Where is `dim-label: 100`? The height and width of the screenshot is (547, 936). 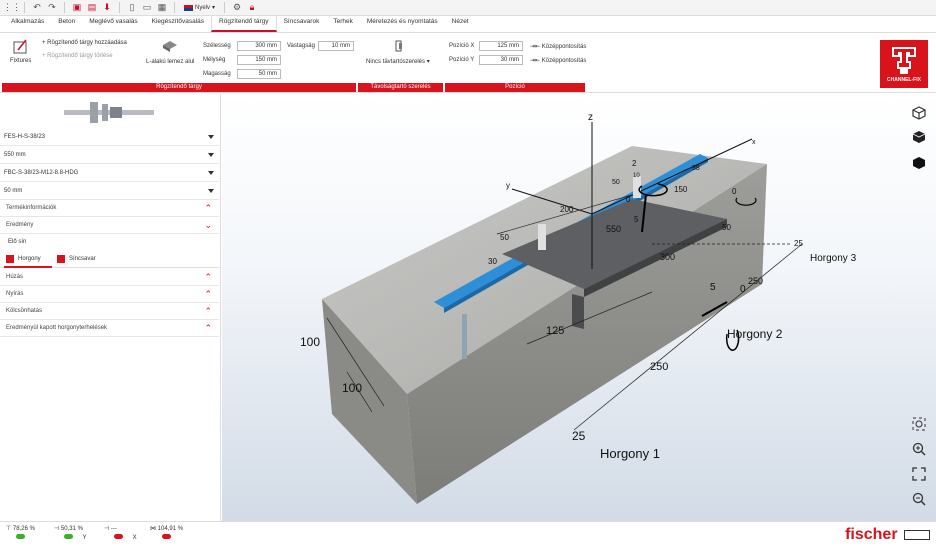 dim-label: 100 is located at coordinates (310, 342).